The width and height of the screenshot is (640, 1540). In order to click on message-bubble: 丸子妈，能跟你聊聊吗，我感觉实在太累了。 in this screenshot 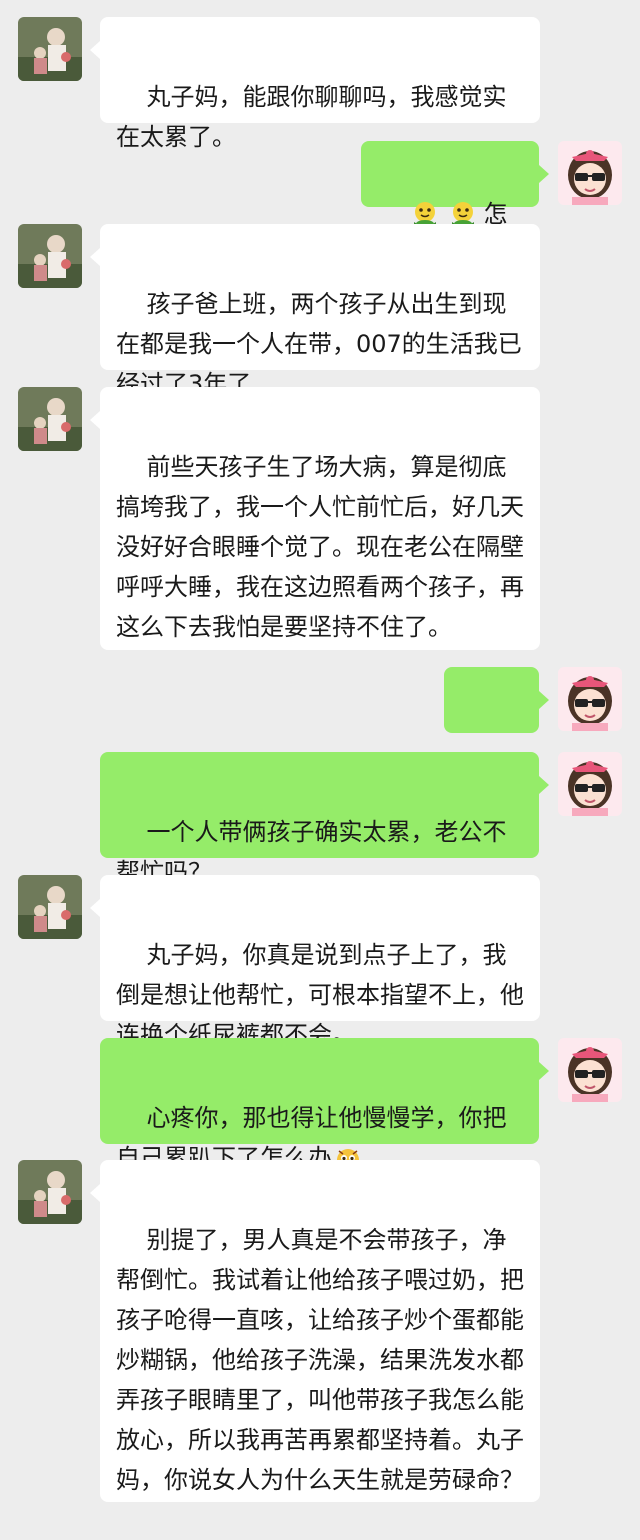, I will do `click(315, 84)`.